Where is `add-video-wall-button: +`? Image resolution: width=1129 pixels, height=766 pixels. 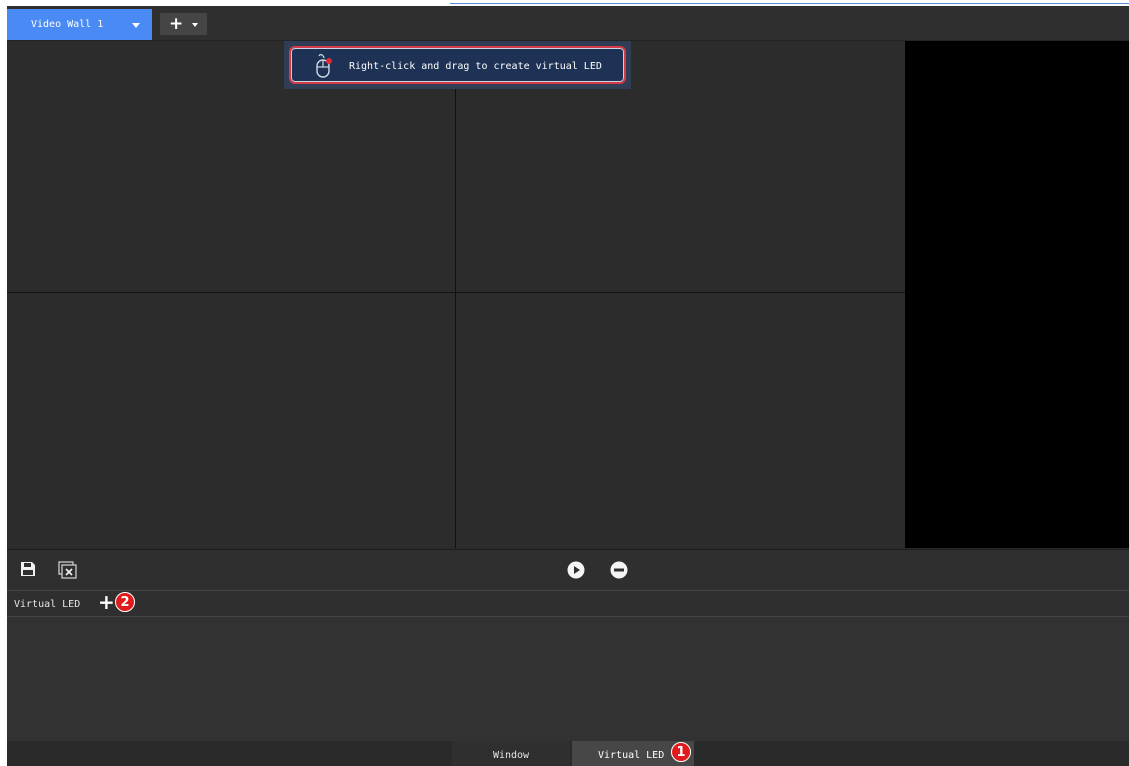
add-video-wall-button: + is located at coordinates (183, 24).